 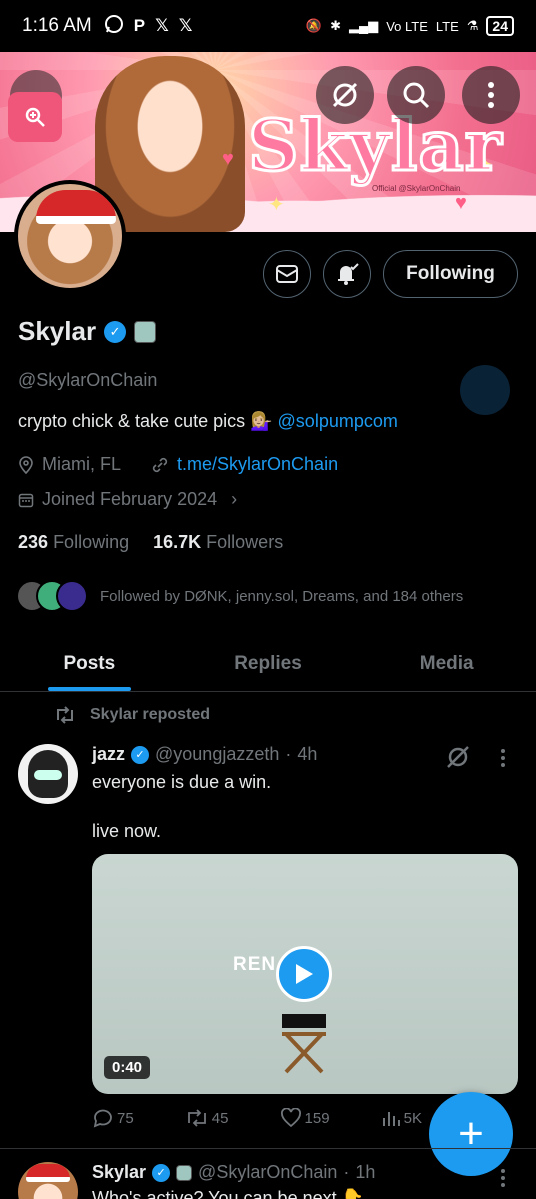 I want to click on signal-icon: ▂▄▆, so click(x=363, y=25).